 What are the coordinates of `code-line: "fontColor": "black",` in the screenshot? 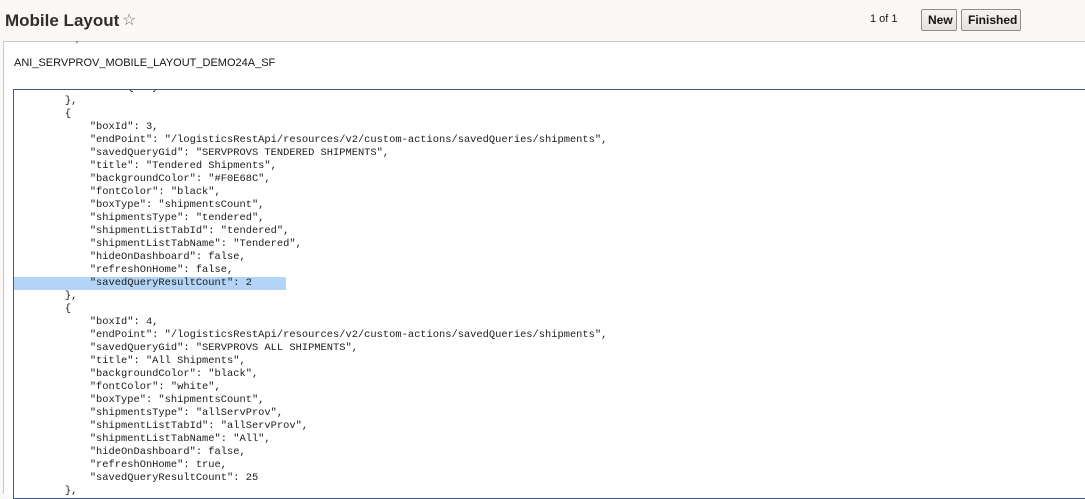 It's located at (118, 192).